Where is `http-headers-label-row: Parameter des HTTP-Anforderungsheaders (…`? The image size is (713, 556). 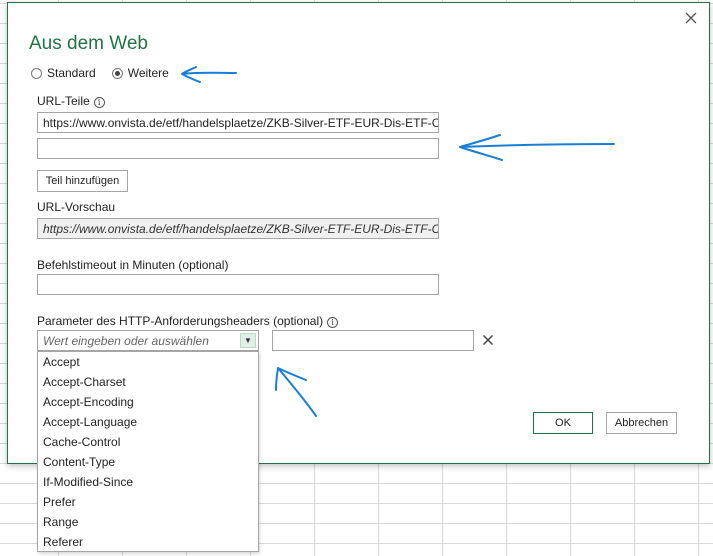
http-headers-label-row: Parameter des HTTP-Anforderungsheaders (… is located at coordinates (188, 321).